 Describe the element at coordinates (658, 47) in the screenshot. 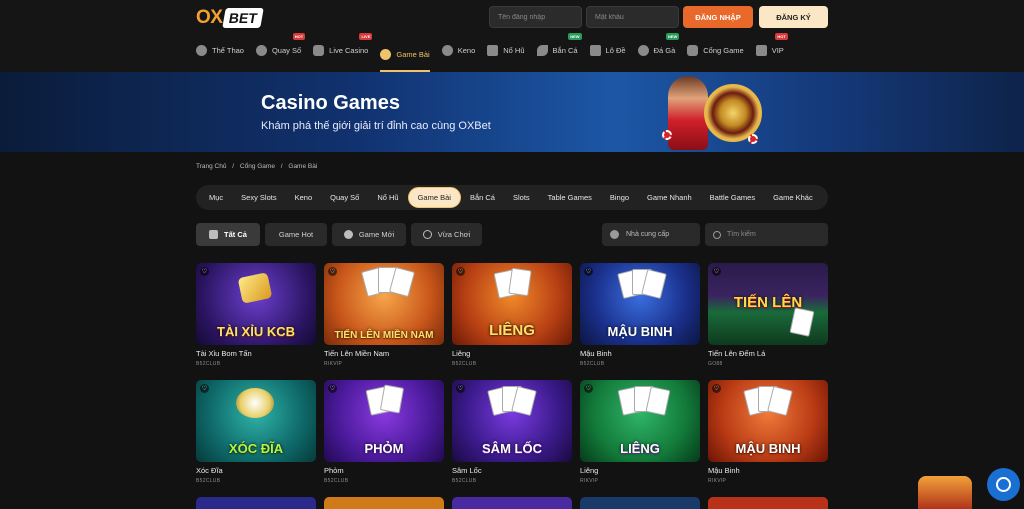

I see `nav-item-da-ga: Đá Gà NEW` at that location.